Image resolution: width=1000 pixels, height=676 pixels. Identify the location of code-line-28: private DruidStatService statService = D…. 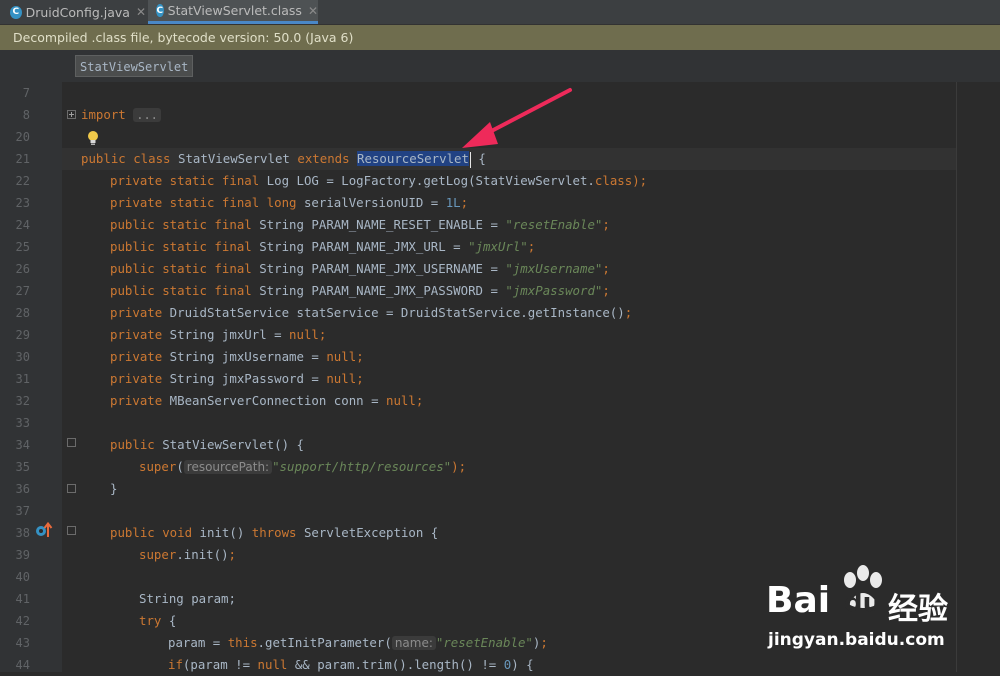
(371, 313).